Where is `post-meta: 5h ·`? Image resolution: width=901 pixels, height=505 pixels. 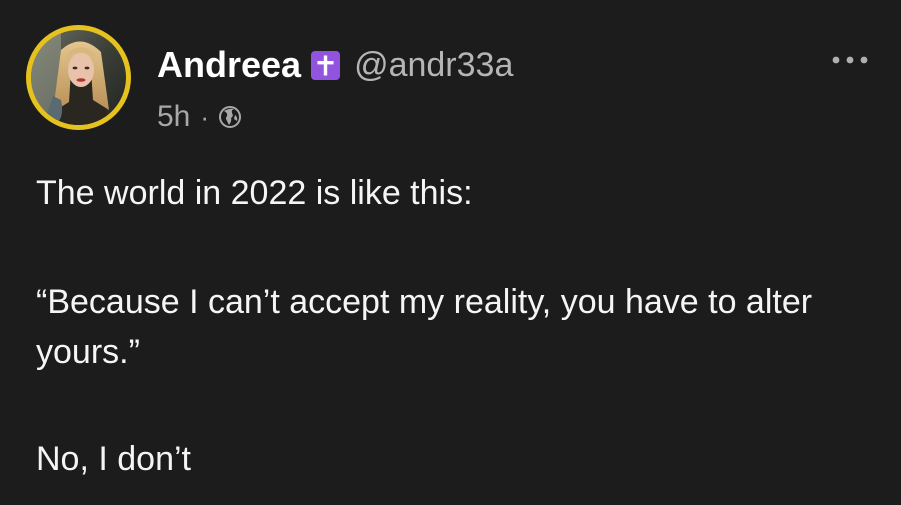
post-meta: 5h · is located at coordinates (199, 117).